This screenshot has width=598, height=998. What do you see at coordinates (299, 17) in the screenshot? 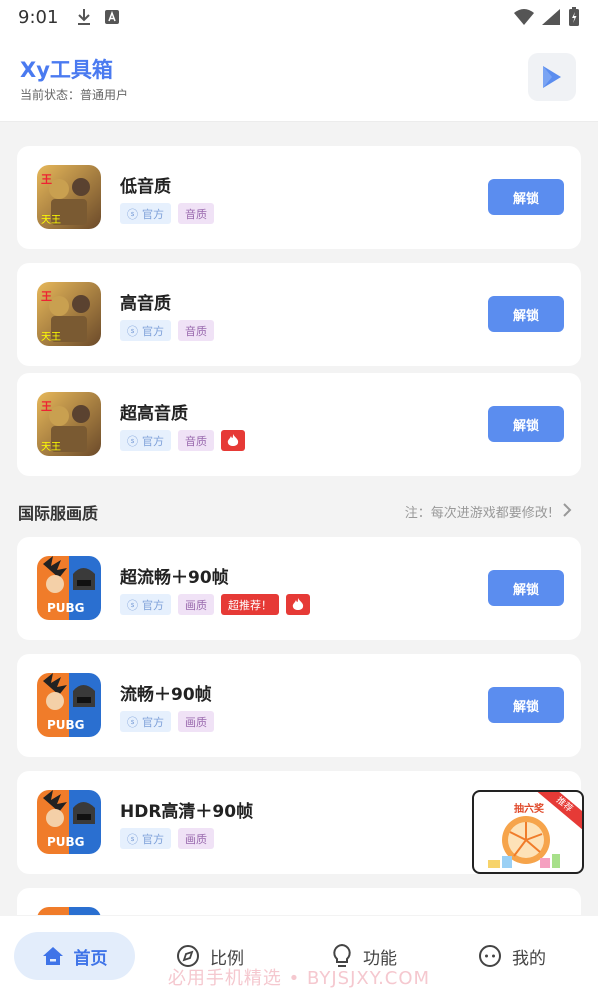
I see `status-bar: 9:01` at bounding box center [299, 17].